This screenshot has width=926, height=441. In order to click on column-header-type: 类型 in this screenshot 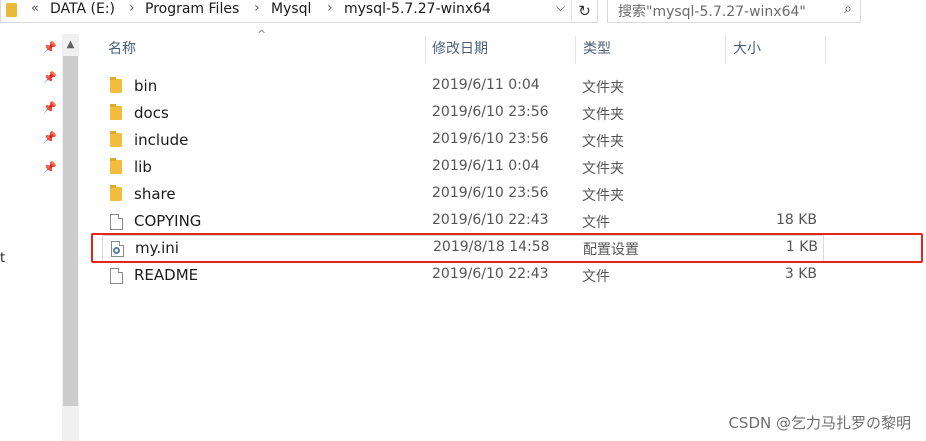, I will do `click(597, 49)`.